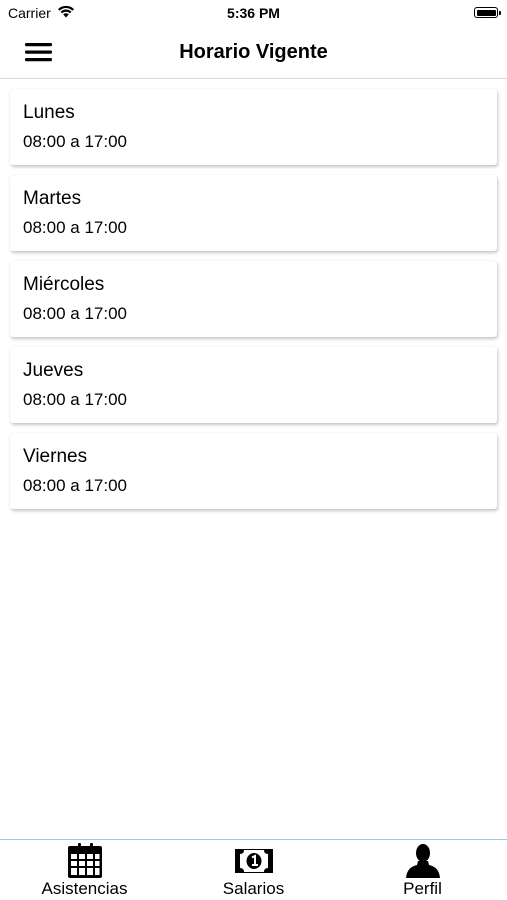 The width and height of the screenshot is (507, 900). I want to click on day-name: Lunes, so click(49, 112).